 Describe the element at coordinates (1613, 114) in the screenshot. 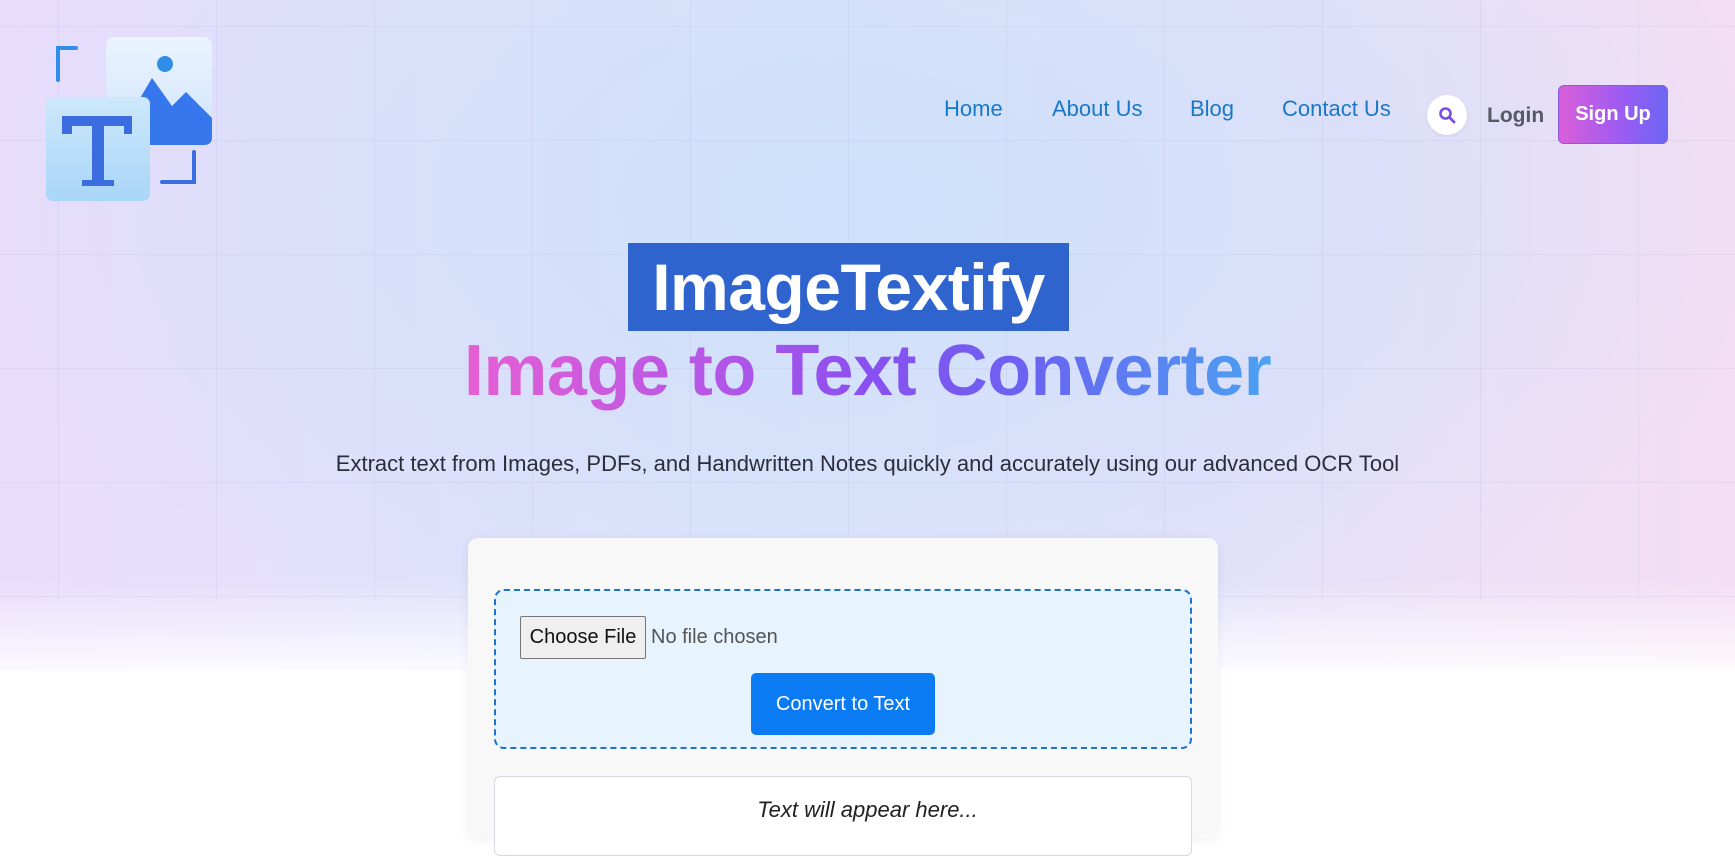

I see `signup-button: Sign Up` at that location.